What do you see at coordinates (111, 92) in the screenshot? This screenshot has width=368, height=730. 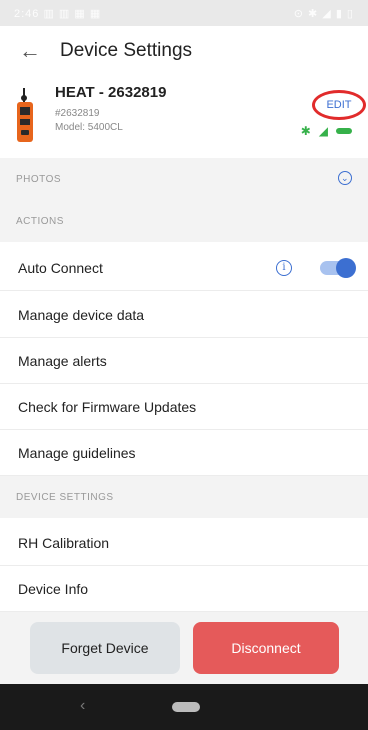 I see `device-name: HEAT - 2632819` at bounding box center [111, 92].